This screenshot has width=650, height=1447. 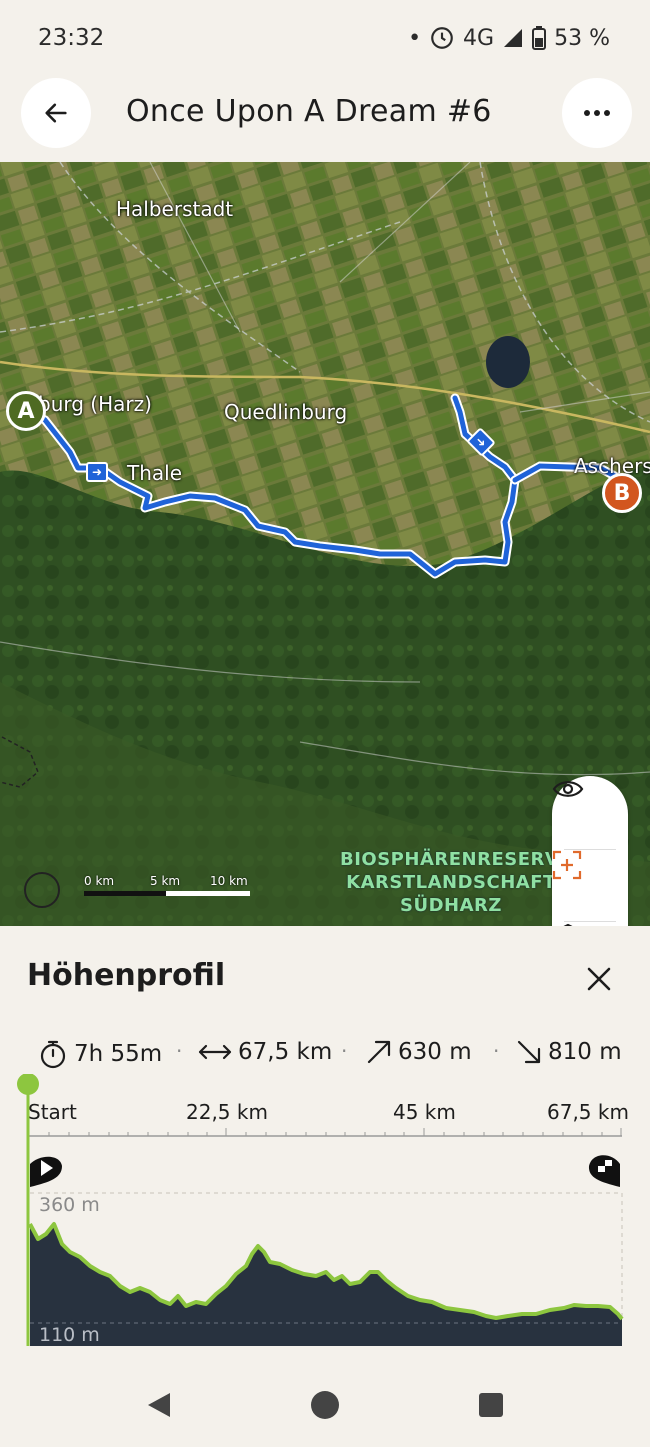 What do you see at coordinates (126, 975) in the screenshot?
I see `sheet-title: Höhenprofil` at bounding box center [126, 975].